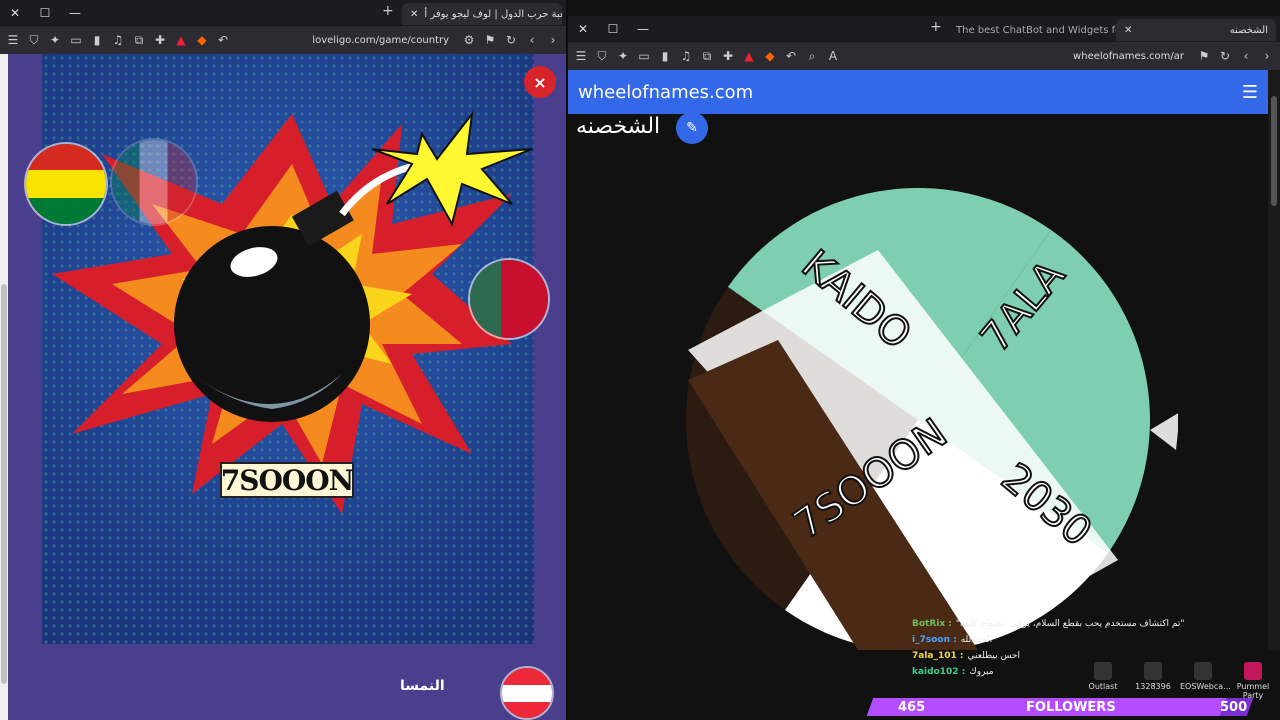  Describe the element at coordinates (469, 40) in the screenshot. I see `site-settings-icon: ⚙` at that location.